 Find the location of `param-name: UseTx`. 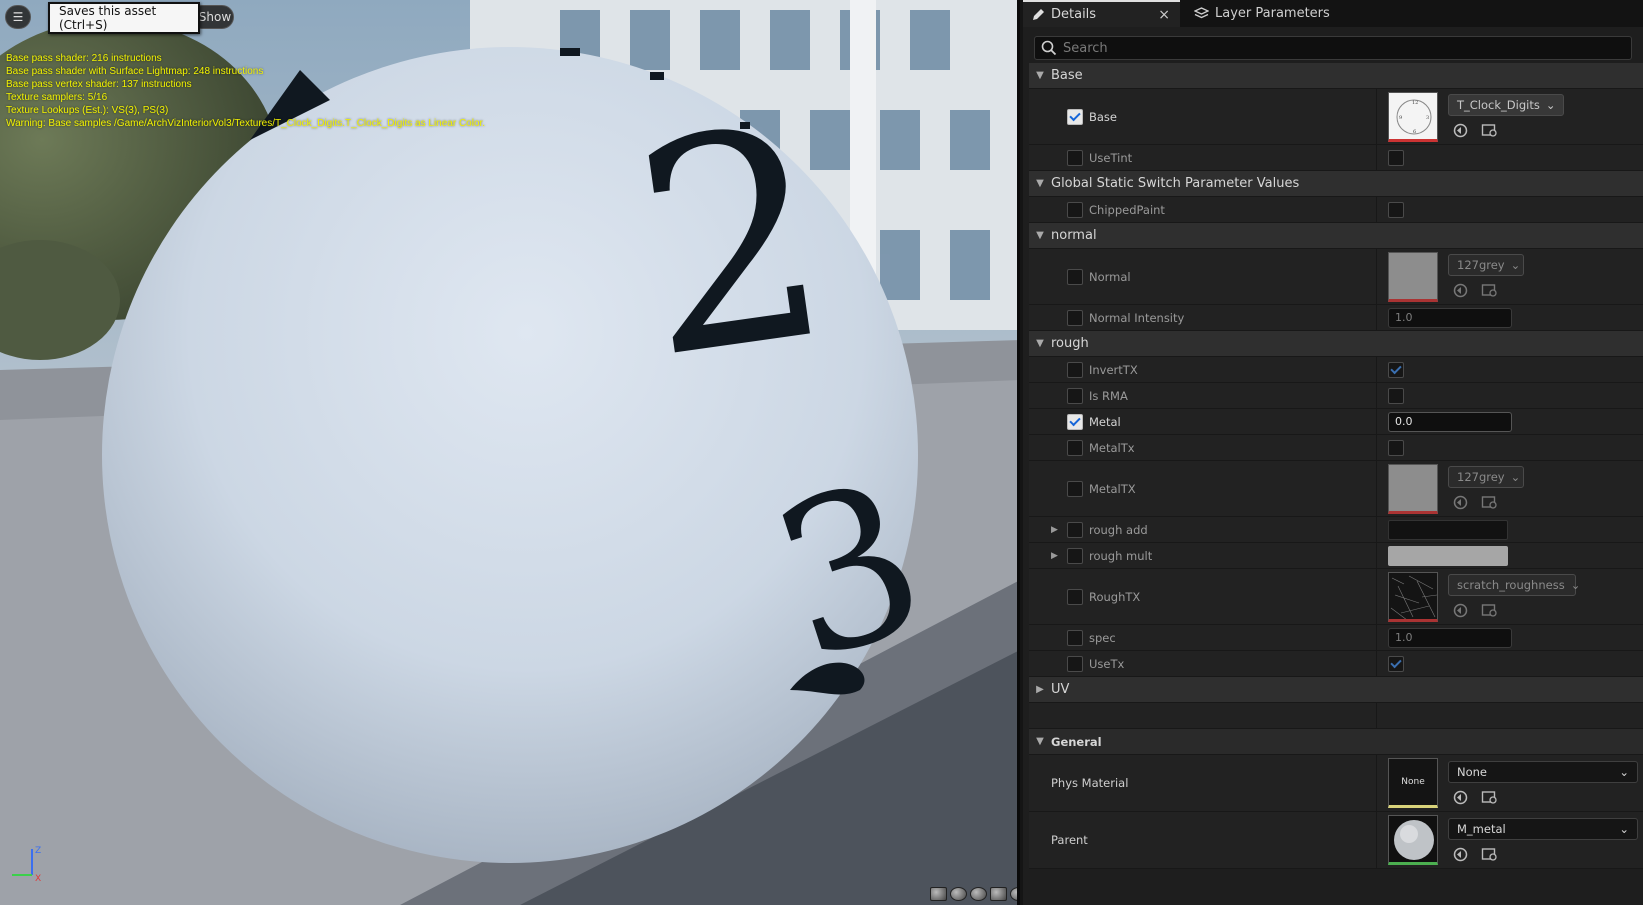

param-name: UseTx is located at coordinates (1203, 663).